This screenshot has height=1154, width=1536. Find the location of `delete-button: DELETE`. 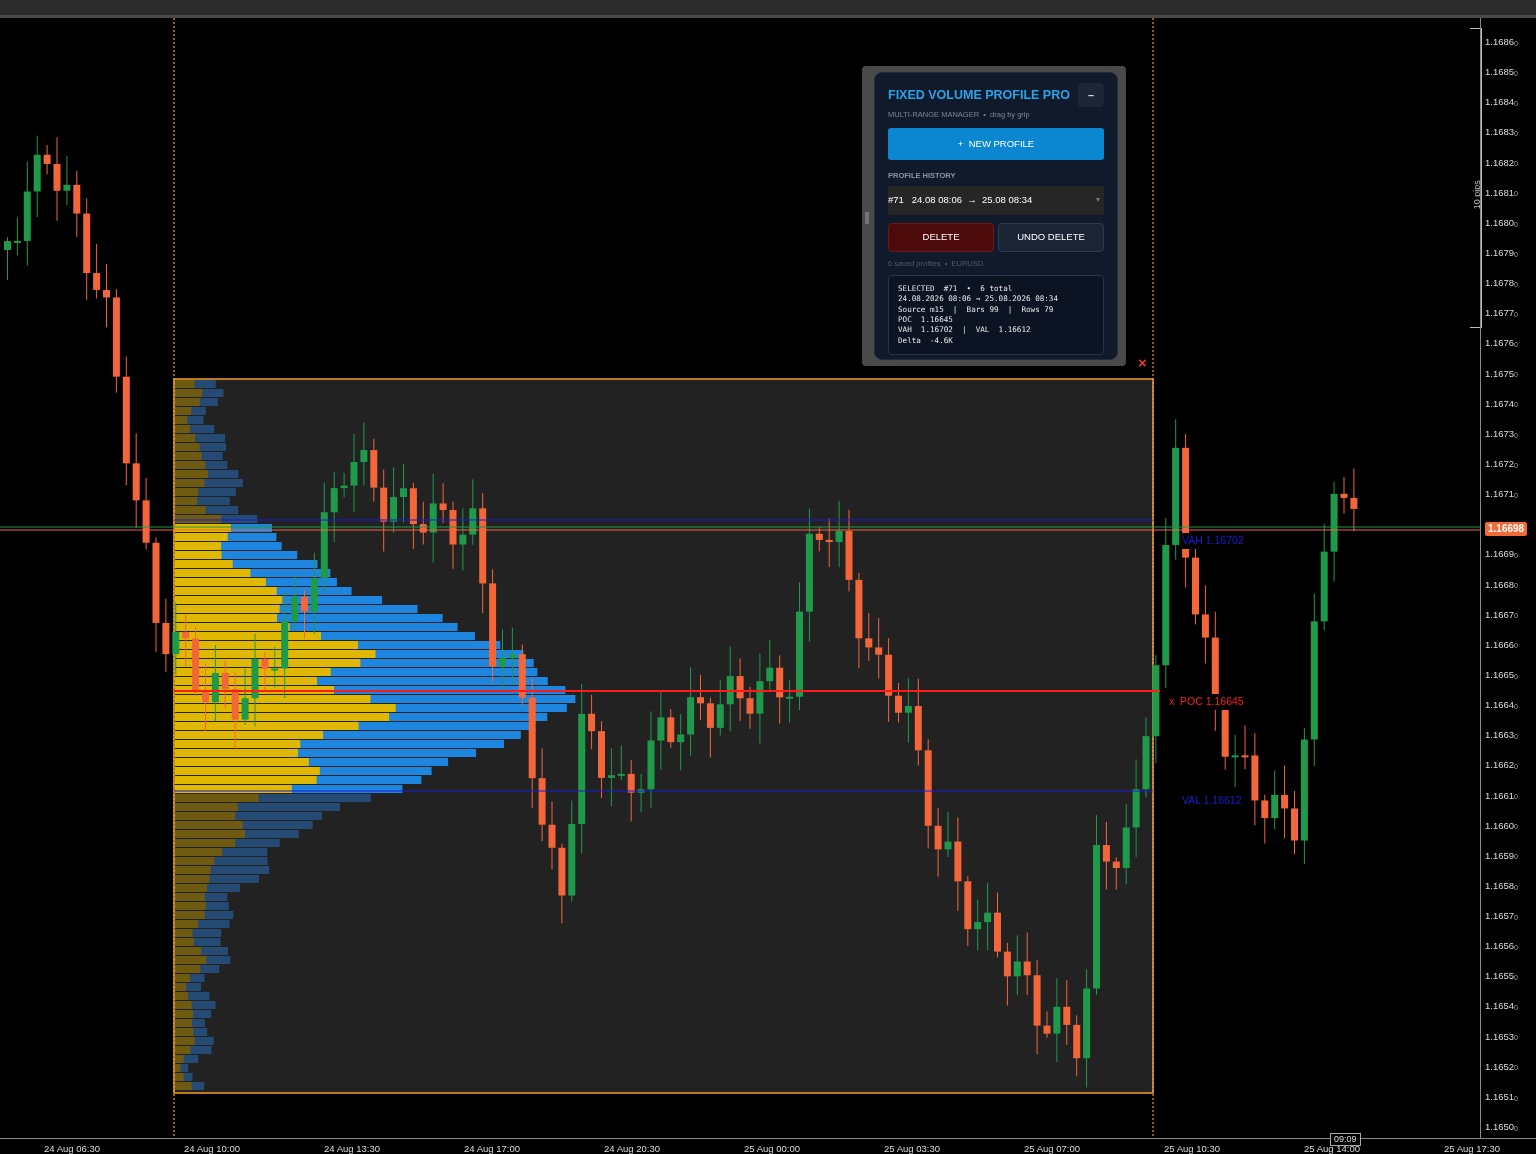

delete-button: DELETE is located at coordinates (941, 237).